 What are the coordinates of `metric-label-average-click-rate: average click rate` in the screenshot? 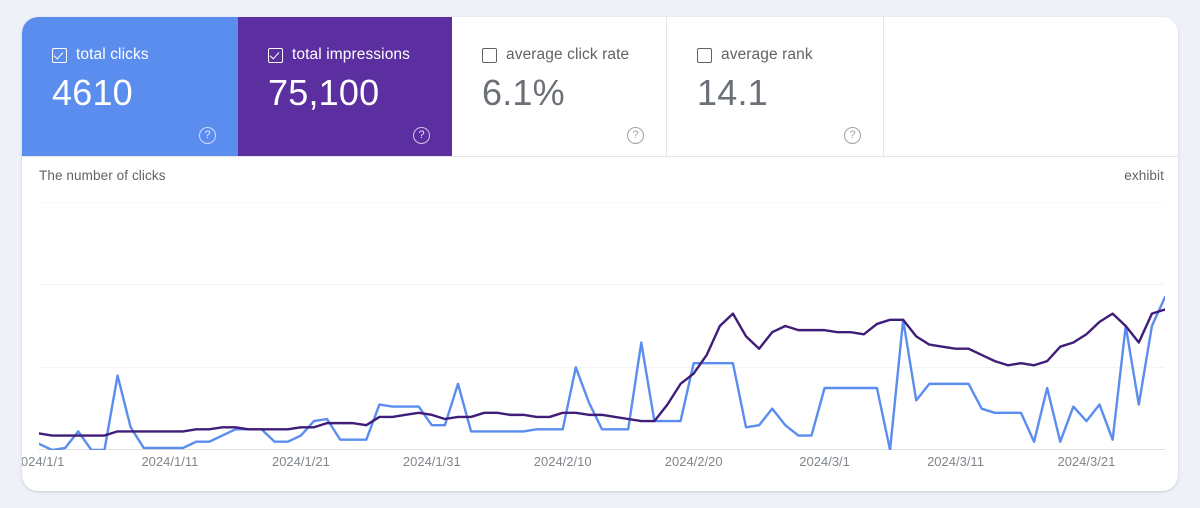 It's located at (568, 54).